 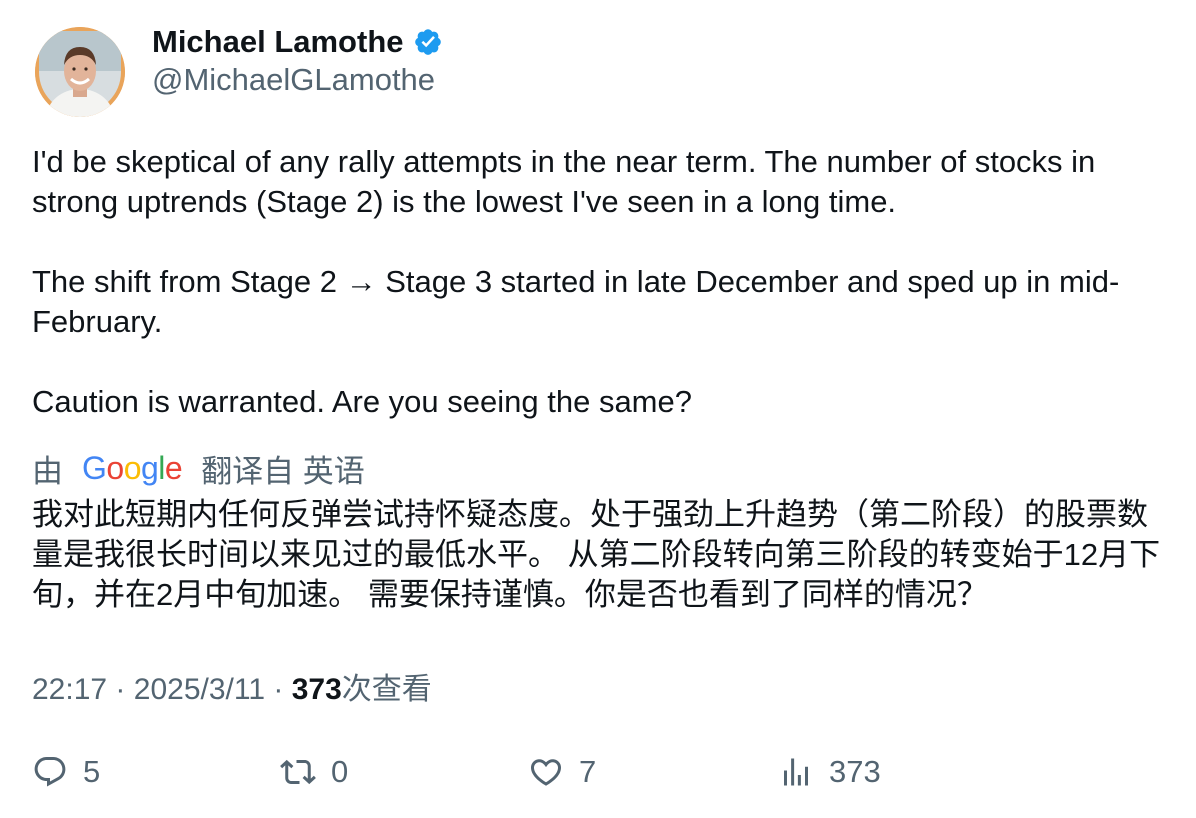 What do you see at coordinates (199, 689) in the screenshot?
I see `tweet-date: 2025/3/11` at bounding box center [199, 689].